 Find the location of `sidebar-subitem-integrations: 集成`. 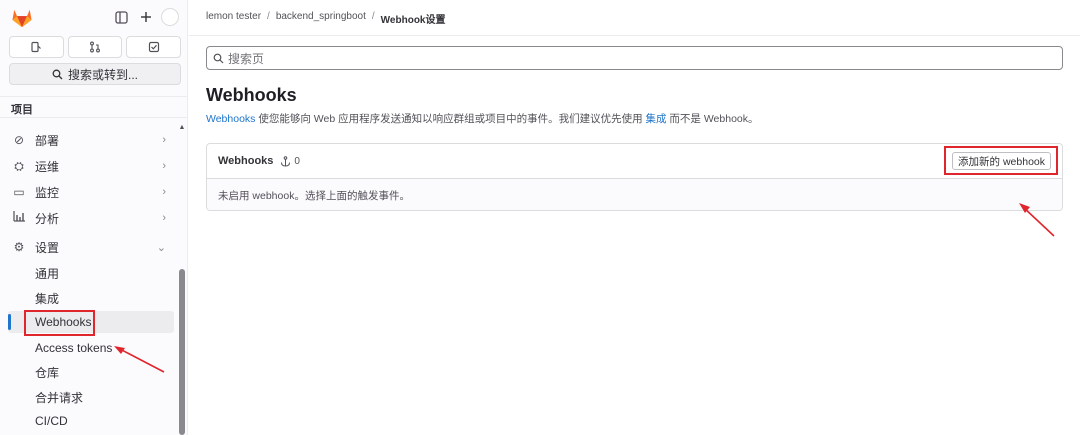

sidebar-subitem-integrations: 集成 is located at coordinates (91, 298).